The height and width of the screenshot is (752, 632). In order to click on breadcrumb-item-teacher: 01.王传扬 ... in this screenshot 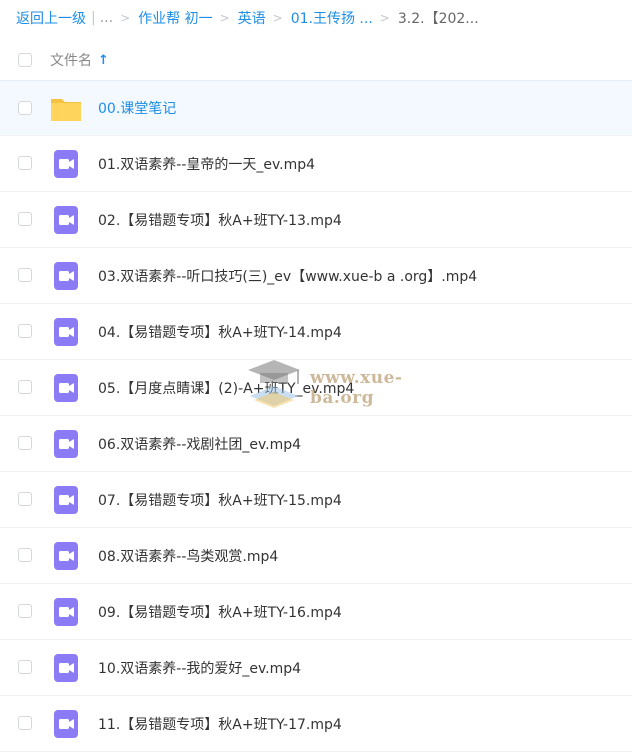, I will do `click(332, 18)`.